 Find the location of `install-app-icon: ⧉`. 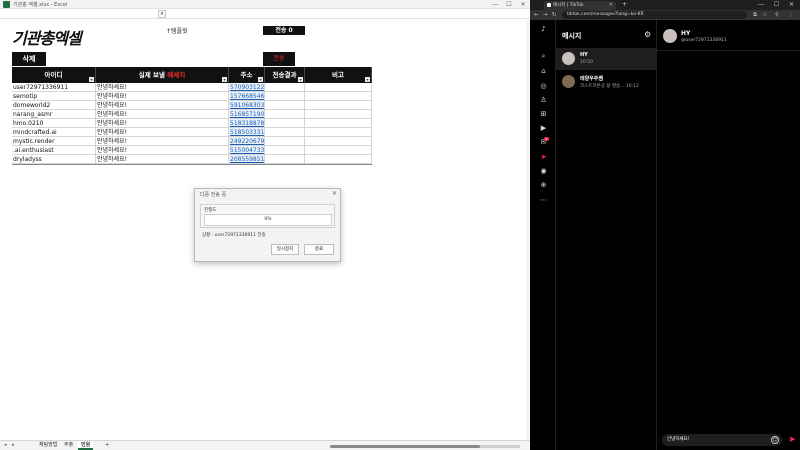

install-app-icon: ⧉ is located at coordinates (755, 14).